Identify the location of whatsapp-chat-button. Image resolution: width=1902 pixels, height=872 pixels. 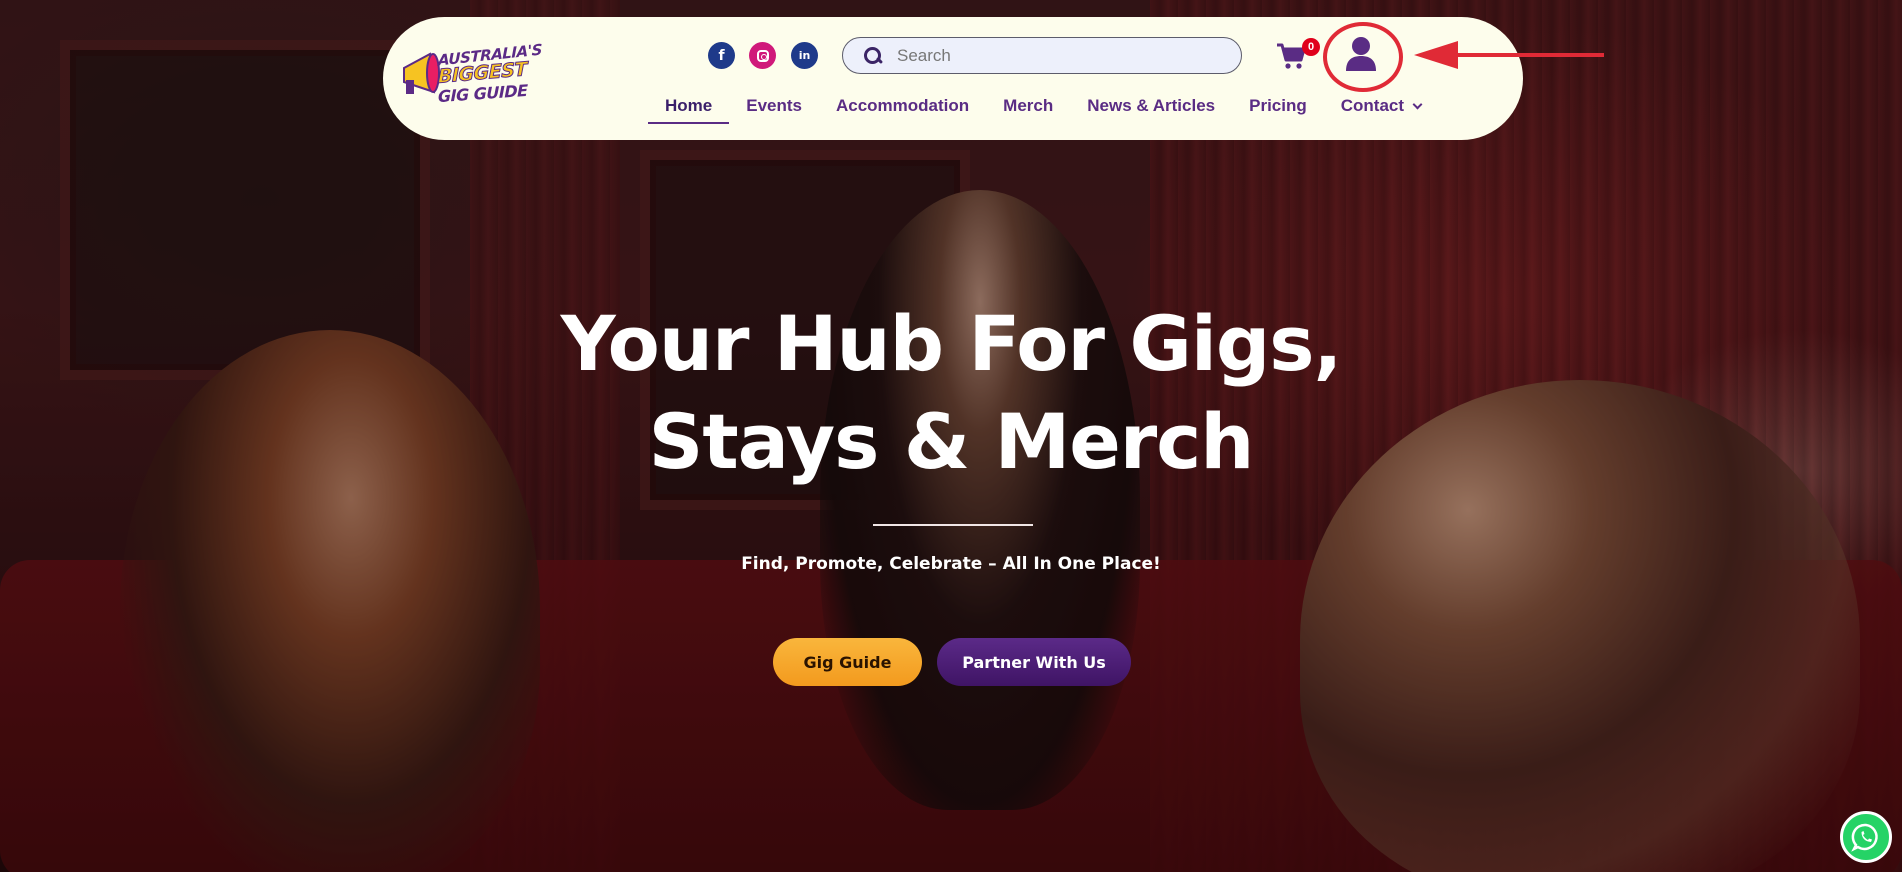
(1866, 837).